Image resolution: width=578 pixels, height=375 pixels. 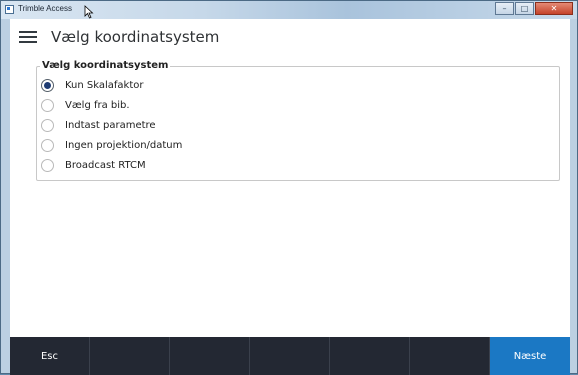 What do you see at coordinates (105, 165) in the screenshot?
I see `option-label: Broadcast RTCM` at bounding box center [105, 165].